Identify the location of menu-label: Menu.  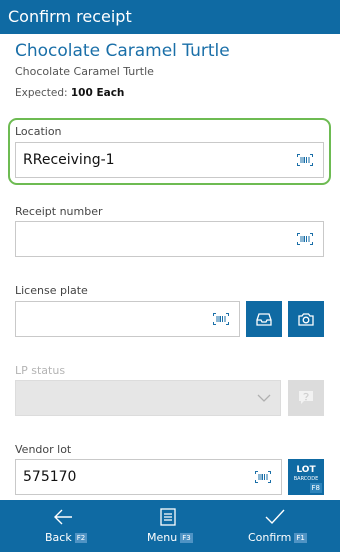
(162, 537).